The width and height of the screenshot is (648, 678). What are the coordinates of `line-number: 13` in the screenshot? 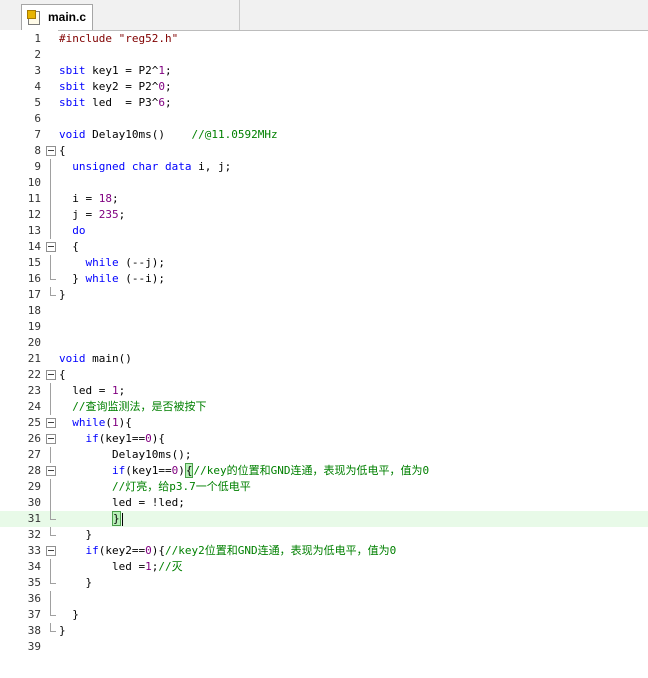 It's located at (34, 230).